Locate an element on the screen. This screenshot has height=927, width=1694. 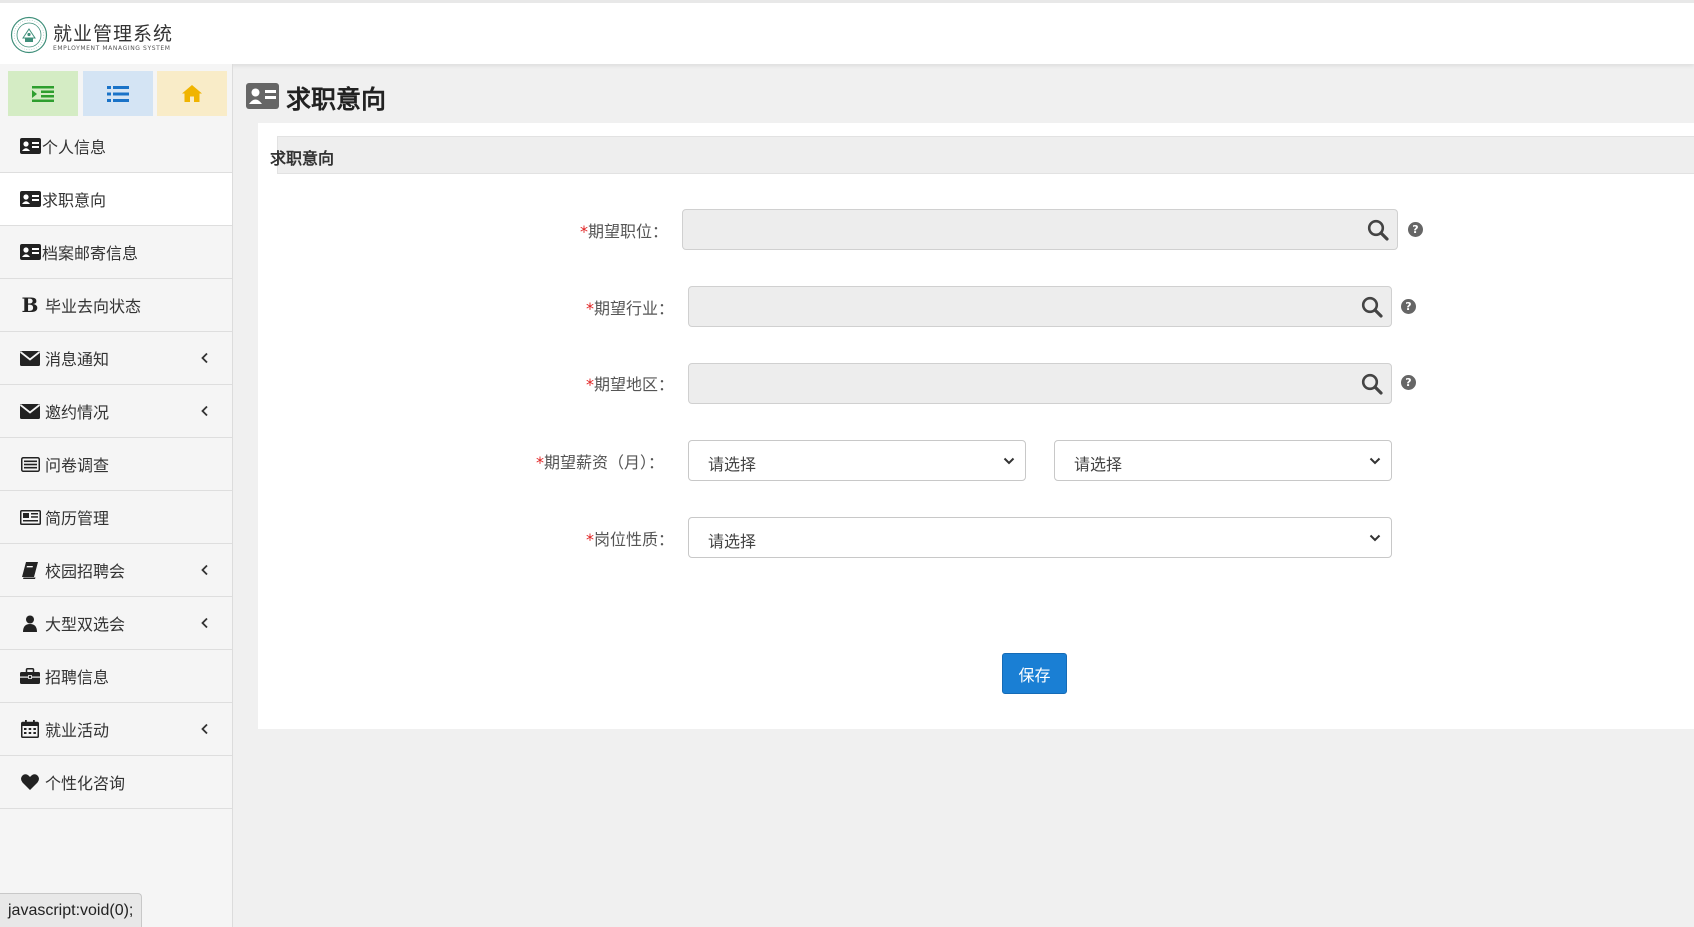
sidebar-item-label: 简历管理 is located at coordinates (77, 518).